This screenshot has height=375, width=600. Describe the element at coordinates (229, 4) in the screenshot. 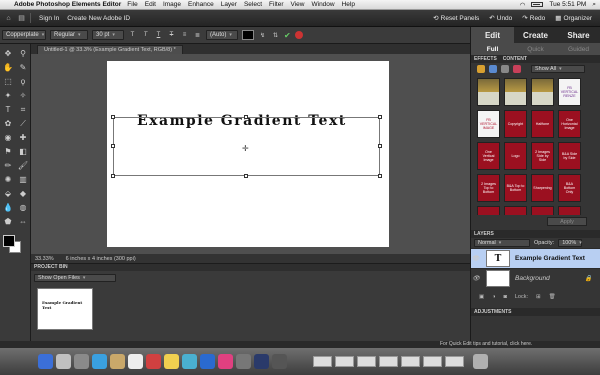

I see `menu-layer: Layer` at that location.